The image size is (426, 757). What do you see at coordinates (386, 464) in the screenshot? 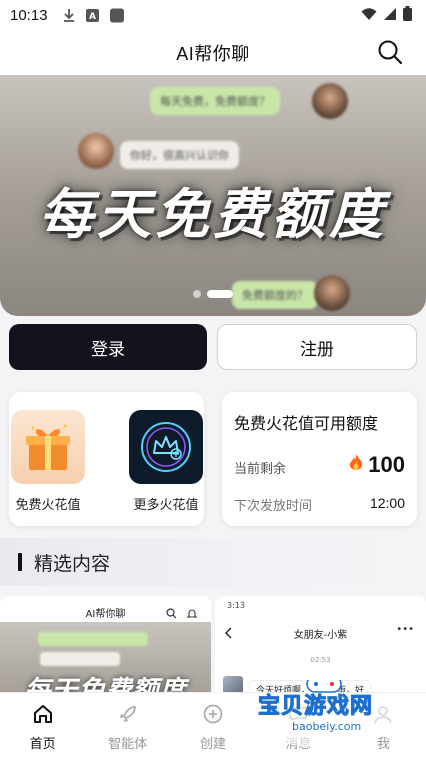
I see `remaining-value: 100` at bounding box center [386, 464].